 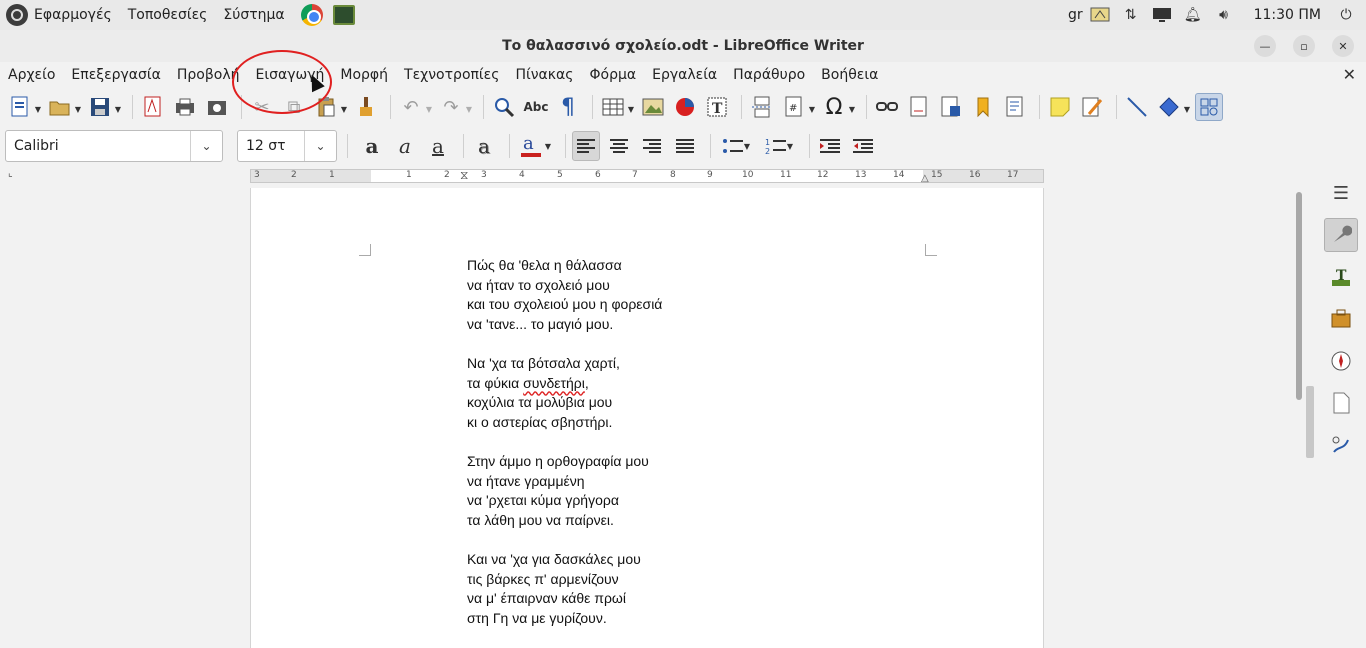 What do you see at coordinates (685, 146) in the screenshot?
I see `justify-icon` at bounding box center [685, 146].